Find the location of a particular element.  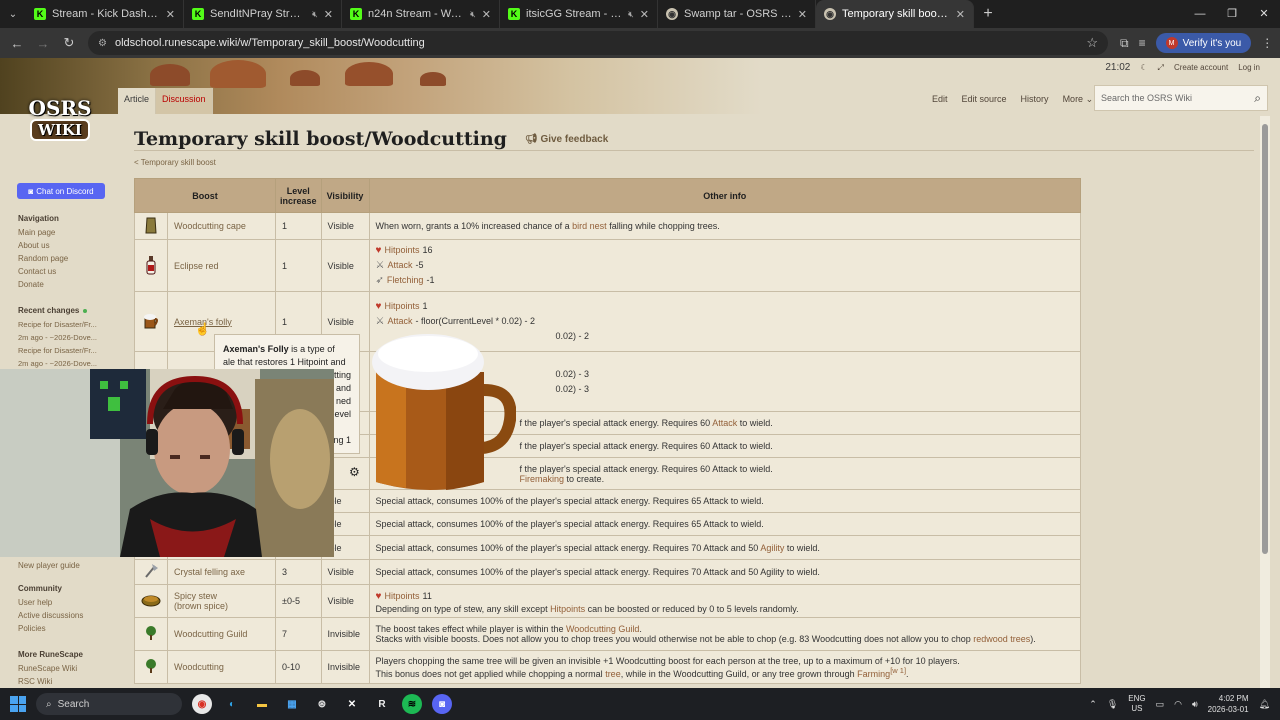

osrs-wiki-logo: OSRS WIKI is located at coordinates (60, 124).